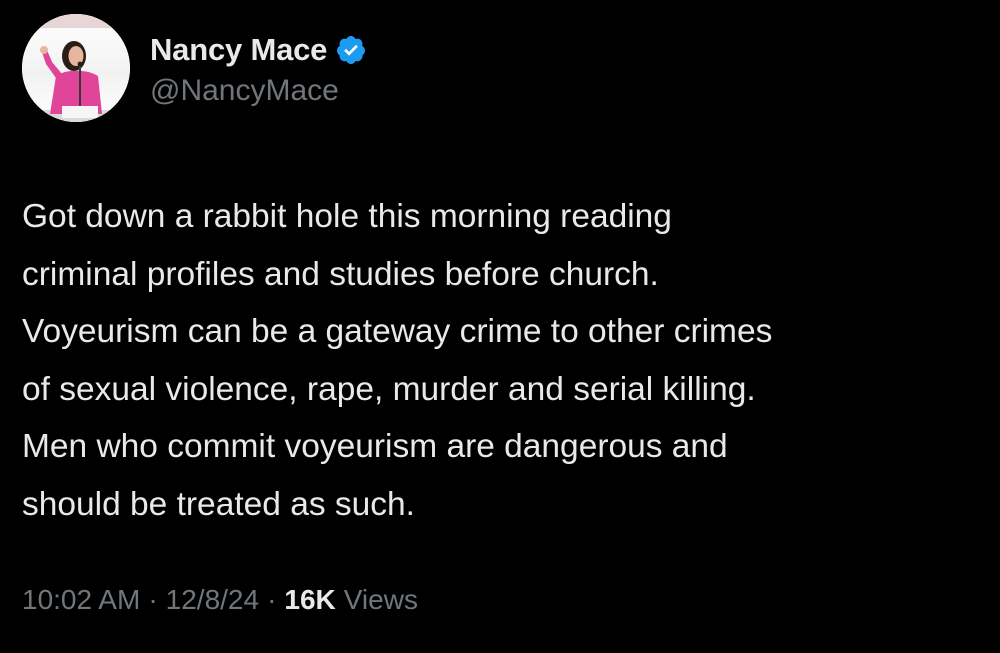  I want to click on verified-badge-icon, so click(351, 50).